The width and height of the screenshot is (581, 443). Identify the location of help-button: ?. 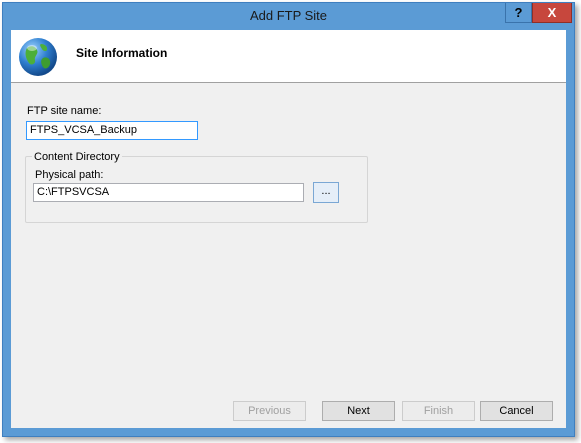
(518, 13).